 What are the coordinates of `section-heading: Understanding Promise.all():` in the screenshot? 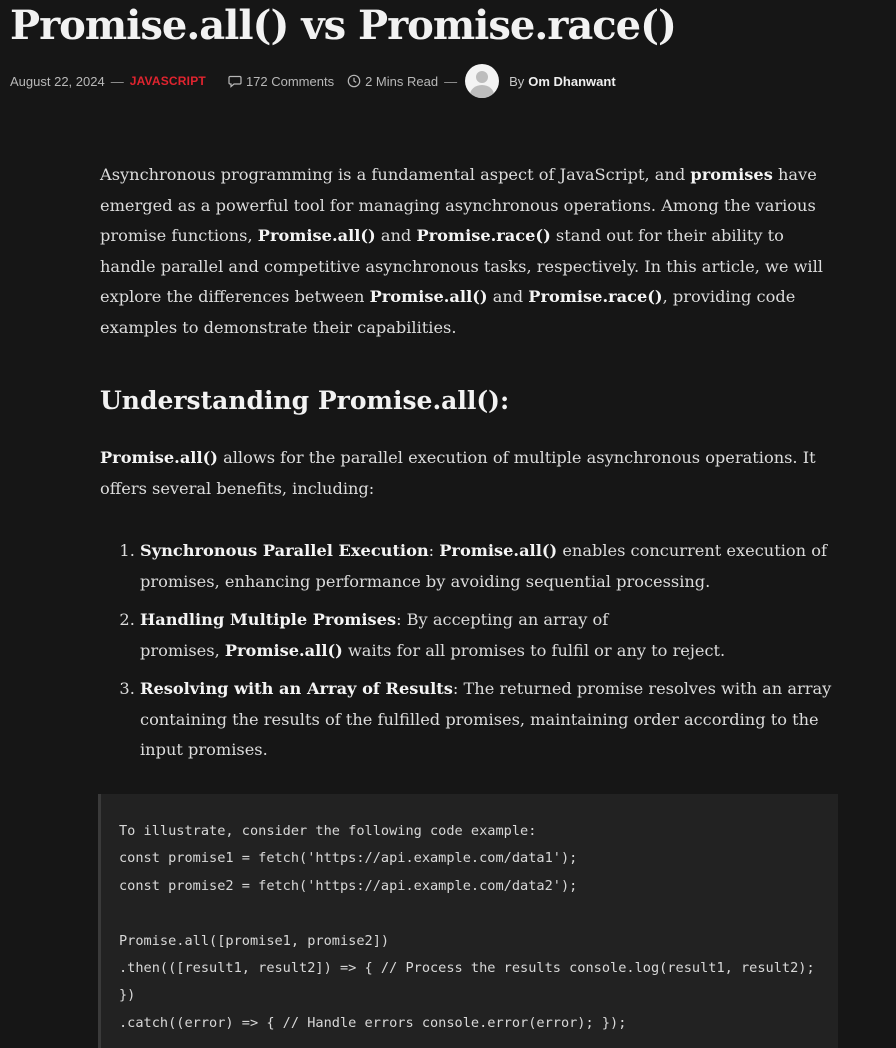 It's located at (305, 400).